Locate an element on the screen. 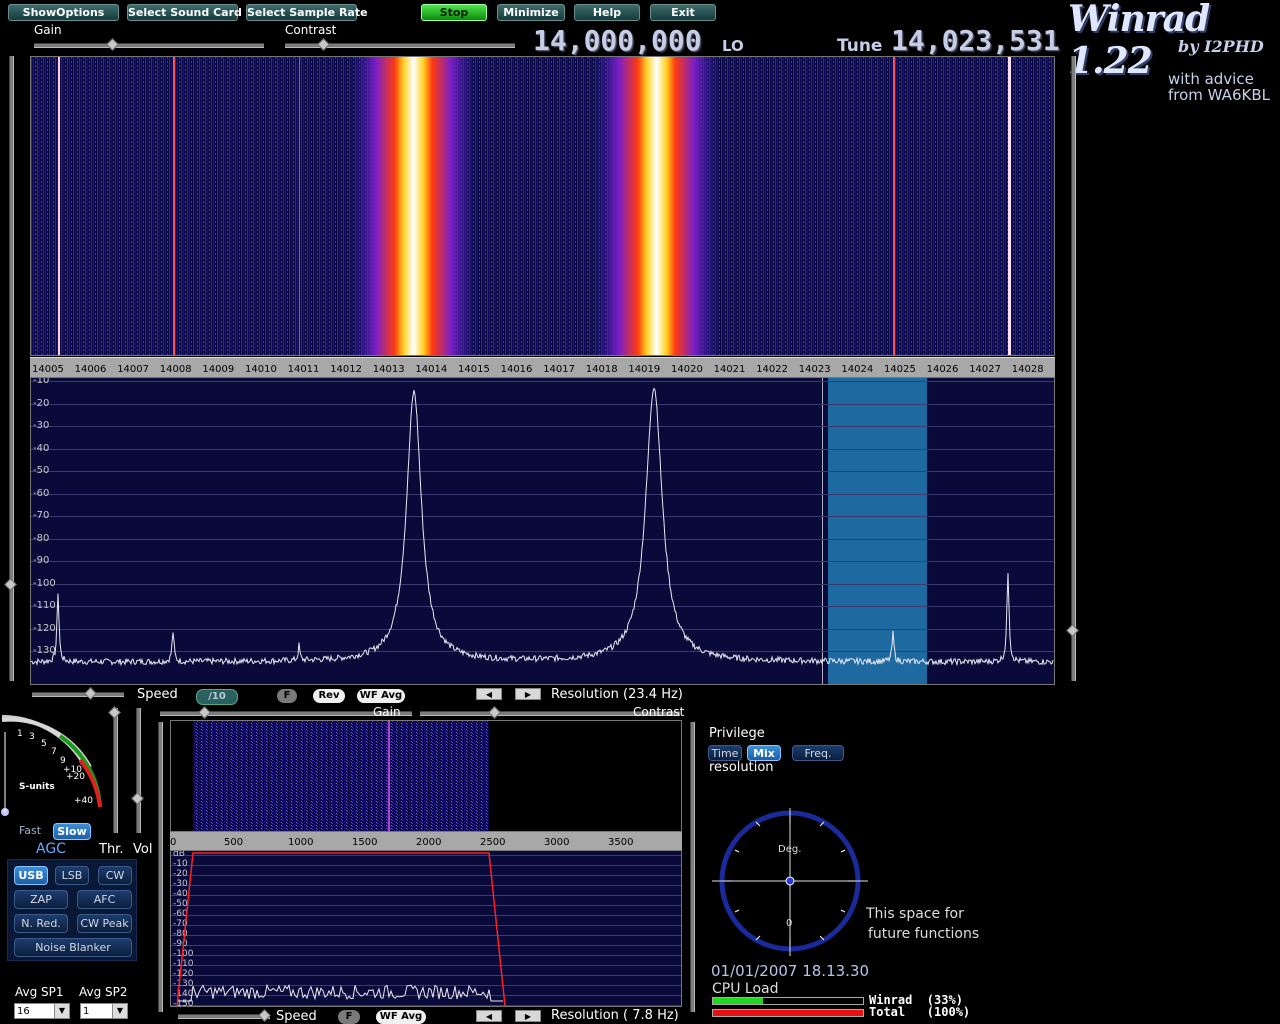 The height and width of the screenshot is (1024, 1280). minimize-button: Minimize is located at coordinates (531, 12).